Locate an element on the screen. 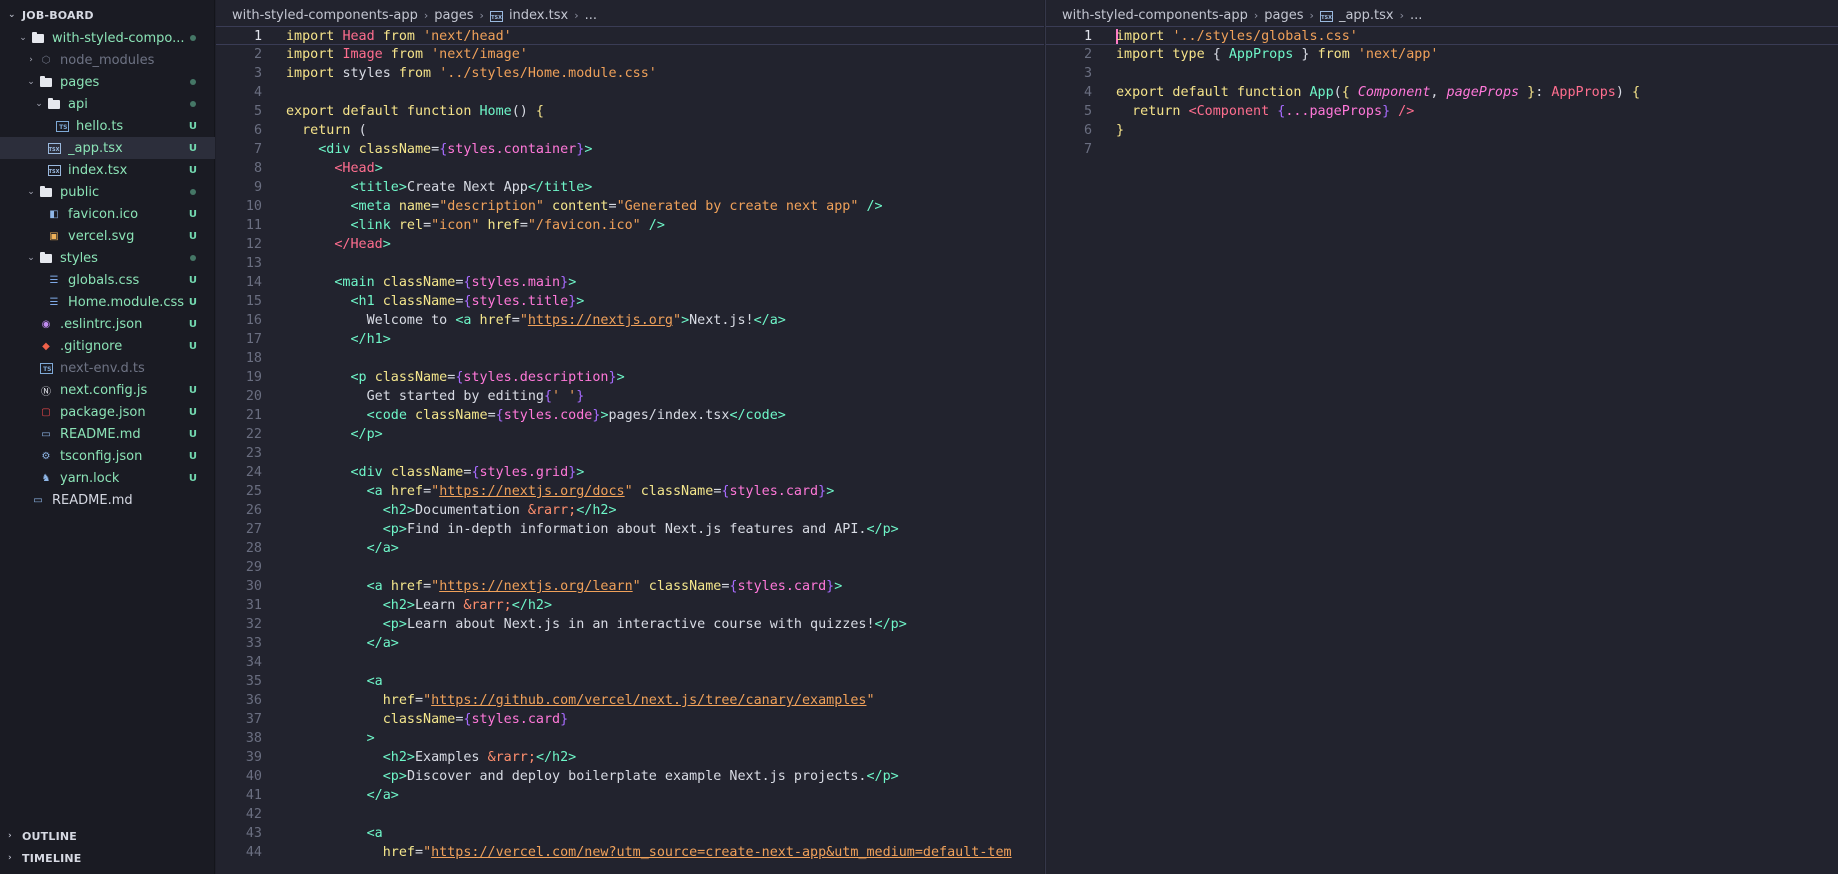  tree-file: TS hello.ts U is located at coordinates (107, 126).